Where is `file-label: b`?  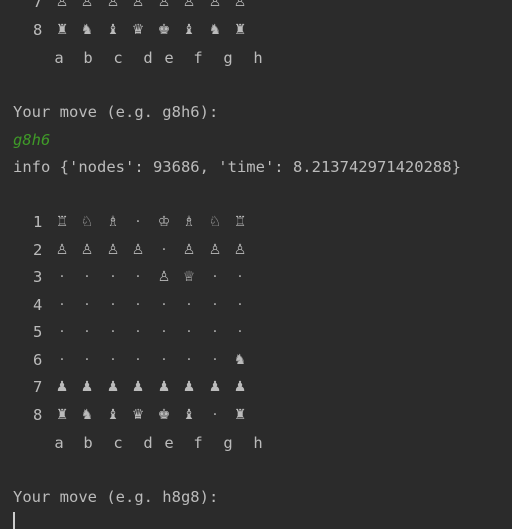 file-label: b is located at coordinates (88, 443).